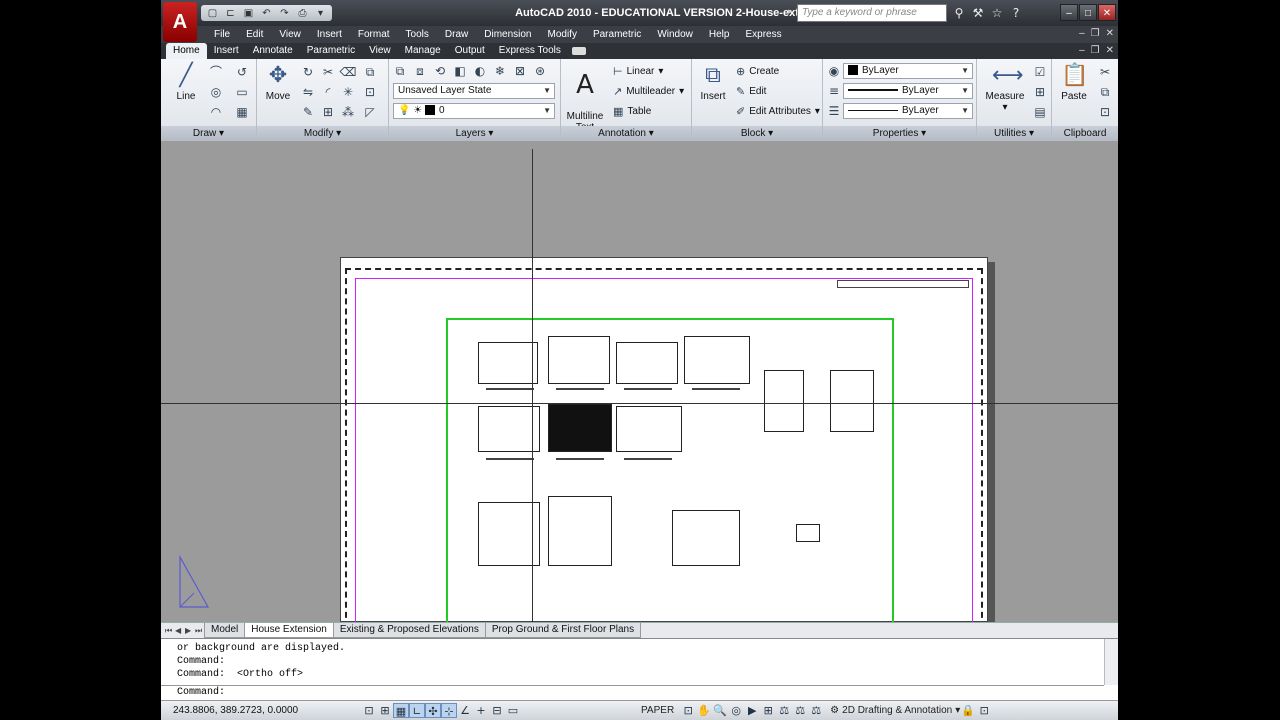 The height and width of the screenshot is (720, 1280). What do you see at coordinates (380, 51) in the screenshot?
I see `tab-view: View` at bounding box center [380, 51].